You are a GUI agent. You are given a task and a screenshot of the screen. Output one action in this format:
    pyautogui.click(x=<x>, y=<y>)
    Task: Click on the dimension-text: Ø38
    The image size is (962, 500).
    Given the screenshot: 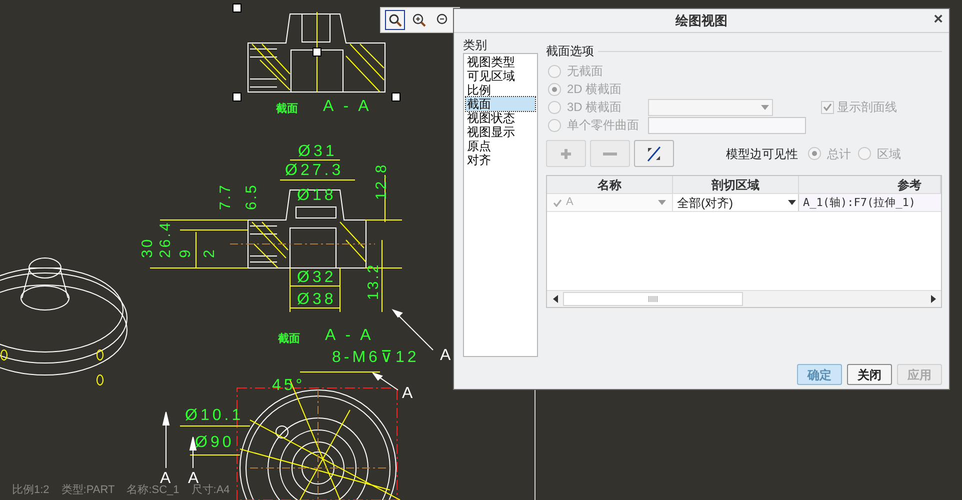 What is the action you would take?
    pyautogui.click(x=316, y=300)
    